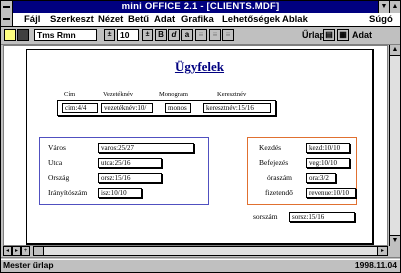  Describe the element at coordinates (265, 216) in the screenshot. I see `serial-label: sorszám` at that location.